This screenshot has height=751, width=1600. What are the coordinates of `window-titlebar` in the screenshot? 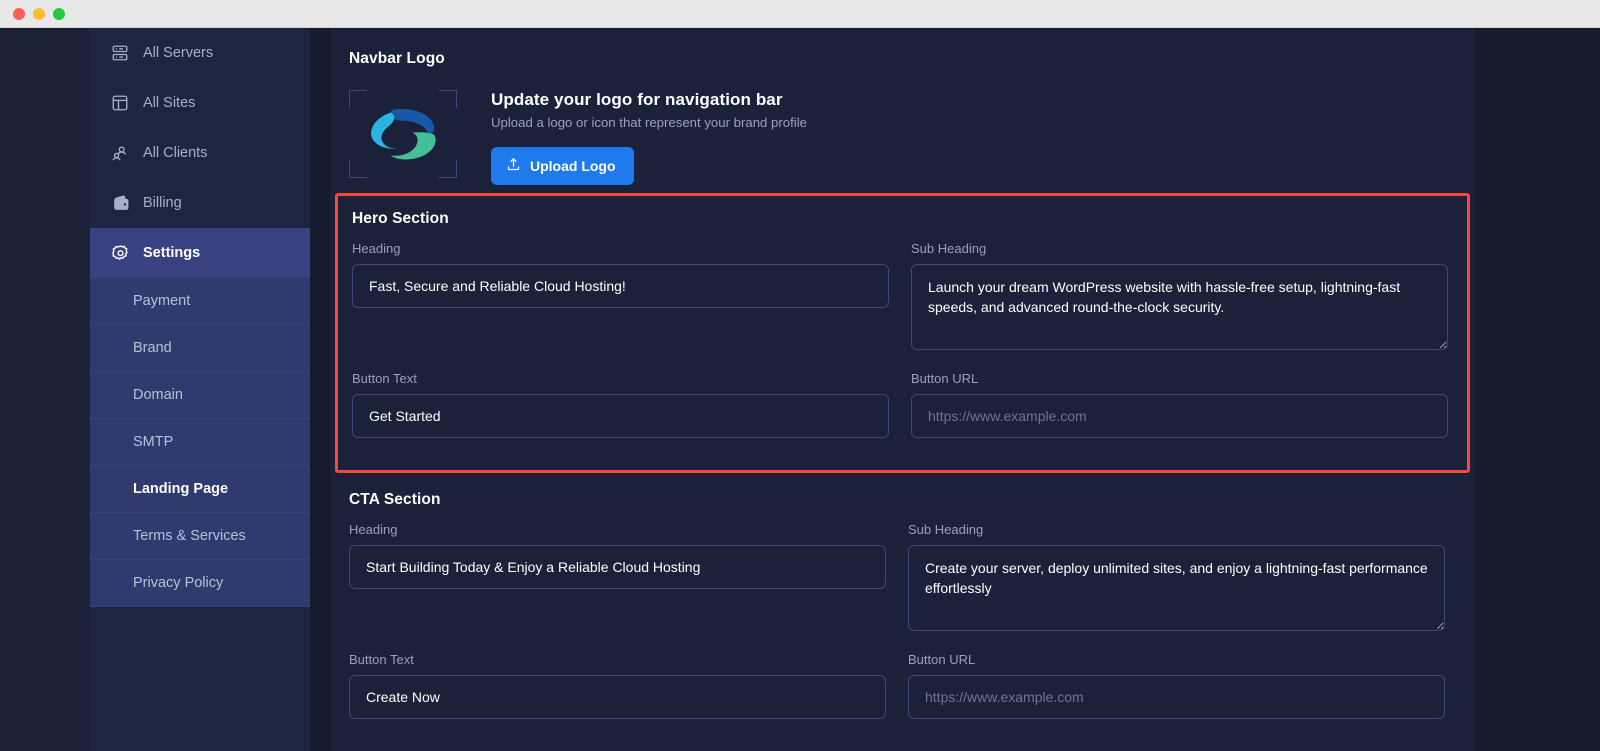 It's located at (800, 14).